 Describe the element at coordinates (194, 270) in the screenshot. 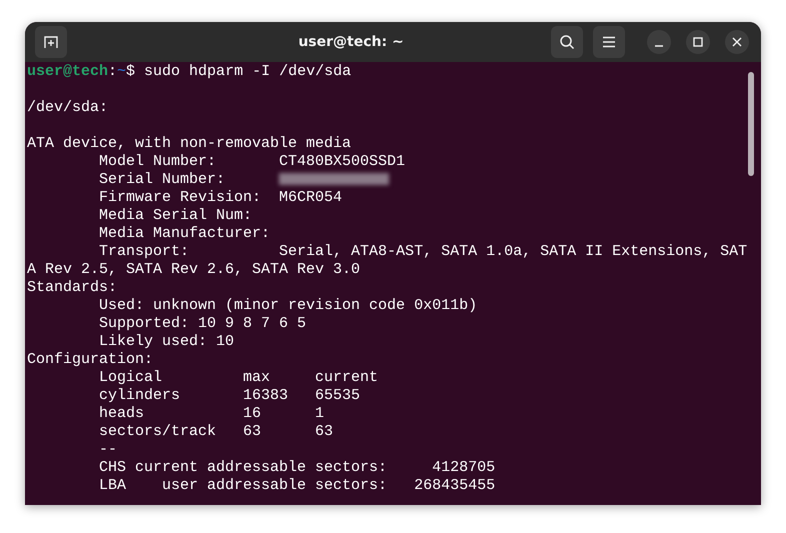

I see `output-line: A Rev 2.5, SATA Rev 2.6, SATA Rev 3.0` at that location.